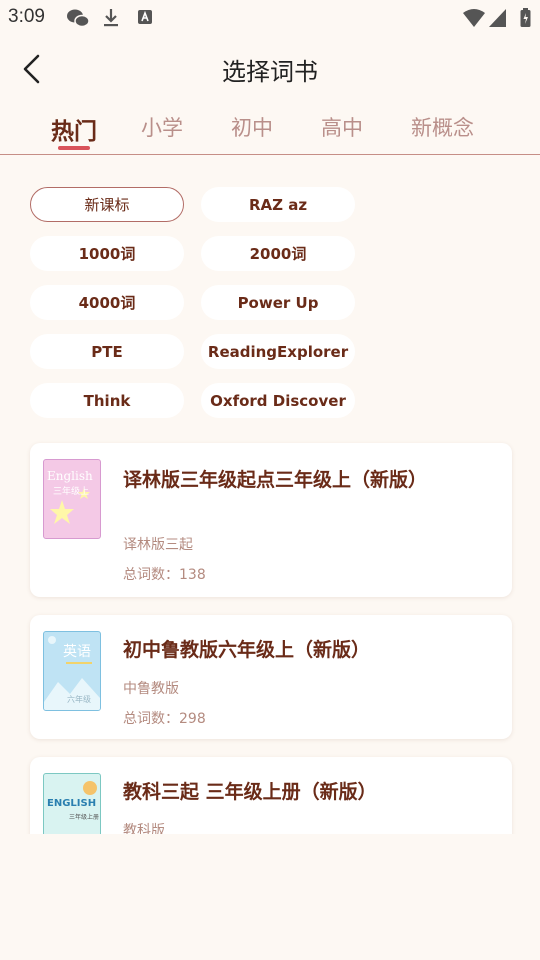  Describe the element at coordinates (145, 17) in the screenshot. I see `font-a-icon` at that location.